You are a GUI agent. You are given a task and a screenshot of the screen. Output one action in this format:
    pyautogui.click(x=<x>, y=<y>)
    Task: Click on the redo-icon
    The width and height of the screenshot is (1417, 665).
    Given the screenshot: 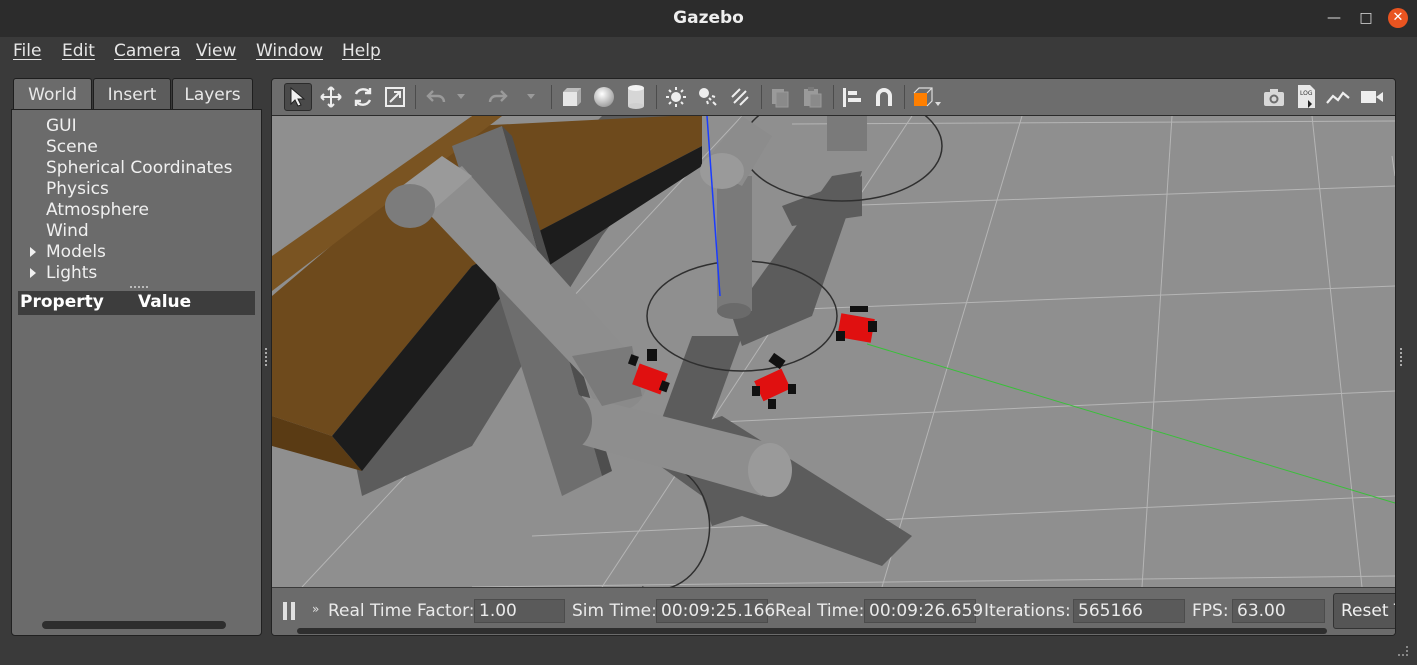 What is the action you would take?
    pyautogui.click(x=498, y=97)
    